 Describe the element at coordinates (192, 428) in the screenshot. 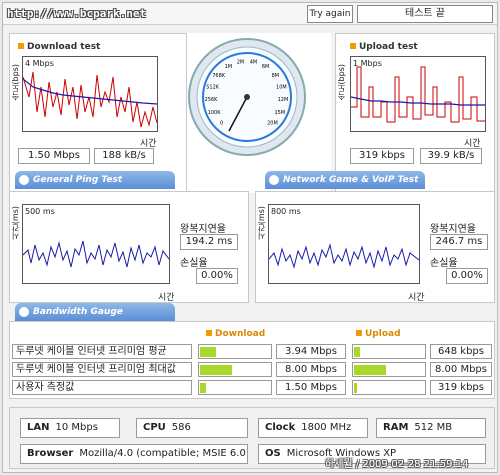

I see `cpu-info: CPU 586` at that location.